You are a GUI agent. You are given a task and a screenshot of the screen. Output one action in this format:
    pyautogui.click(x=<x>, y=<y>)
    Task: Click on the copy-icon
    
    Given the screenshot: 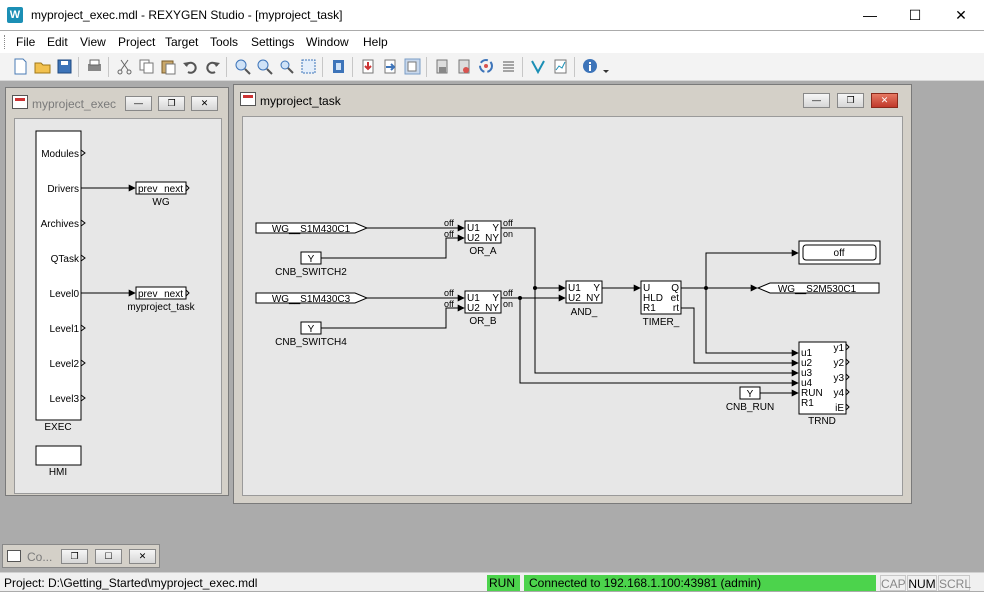 What is the action you would take?
    pyautogui.click(x=146, y=66)
    